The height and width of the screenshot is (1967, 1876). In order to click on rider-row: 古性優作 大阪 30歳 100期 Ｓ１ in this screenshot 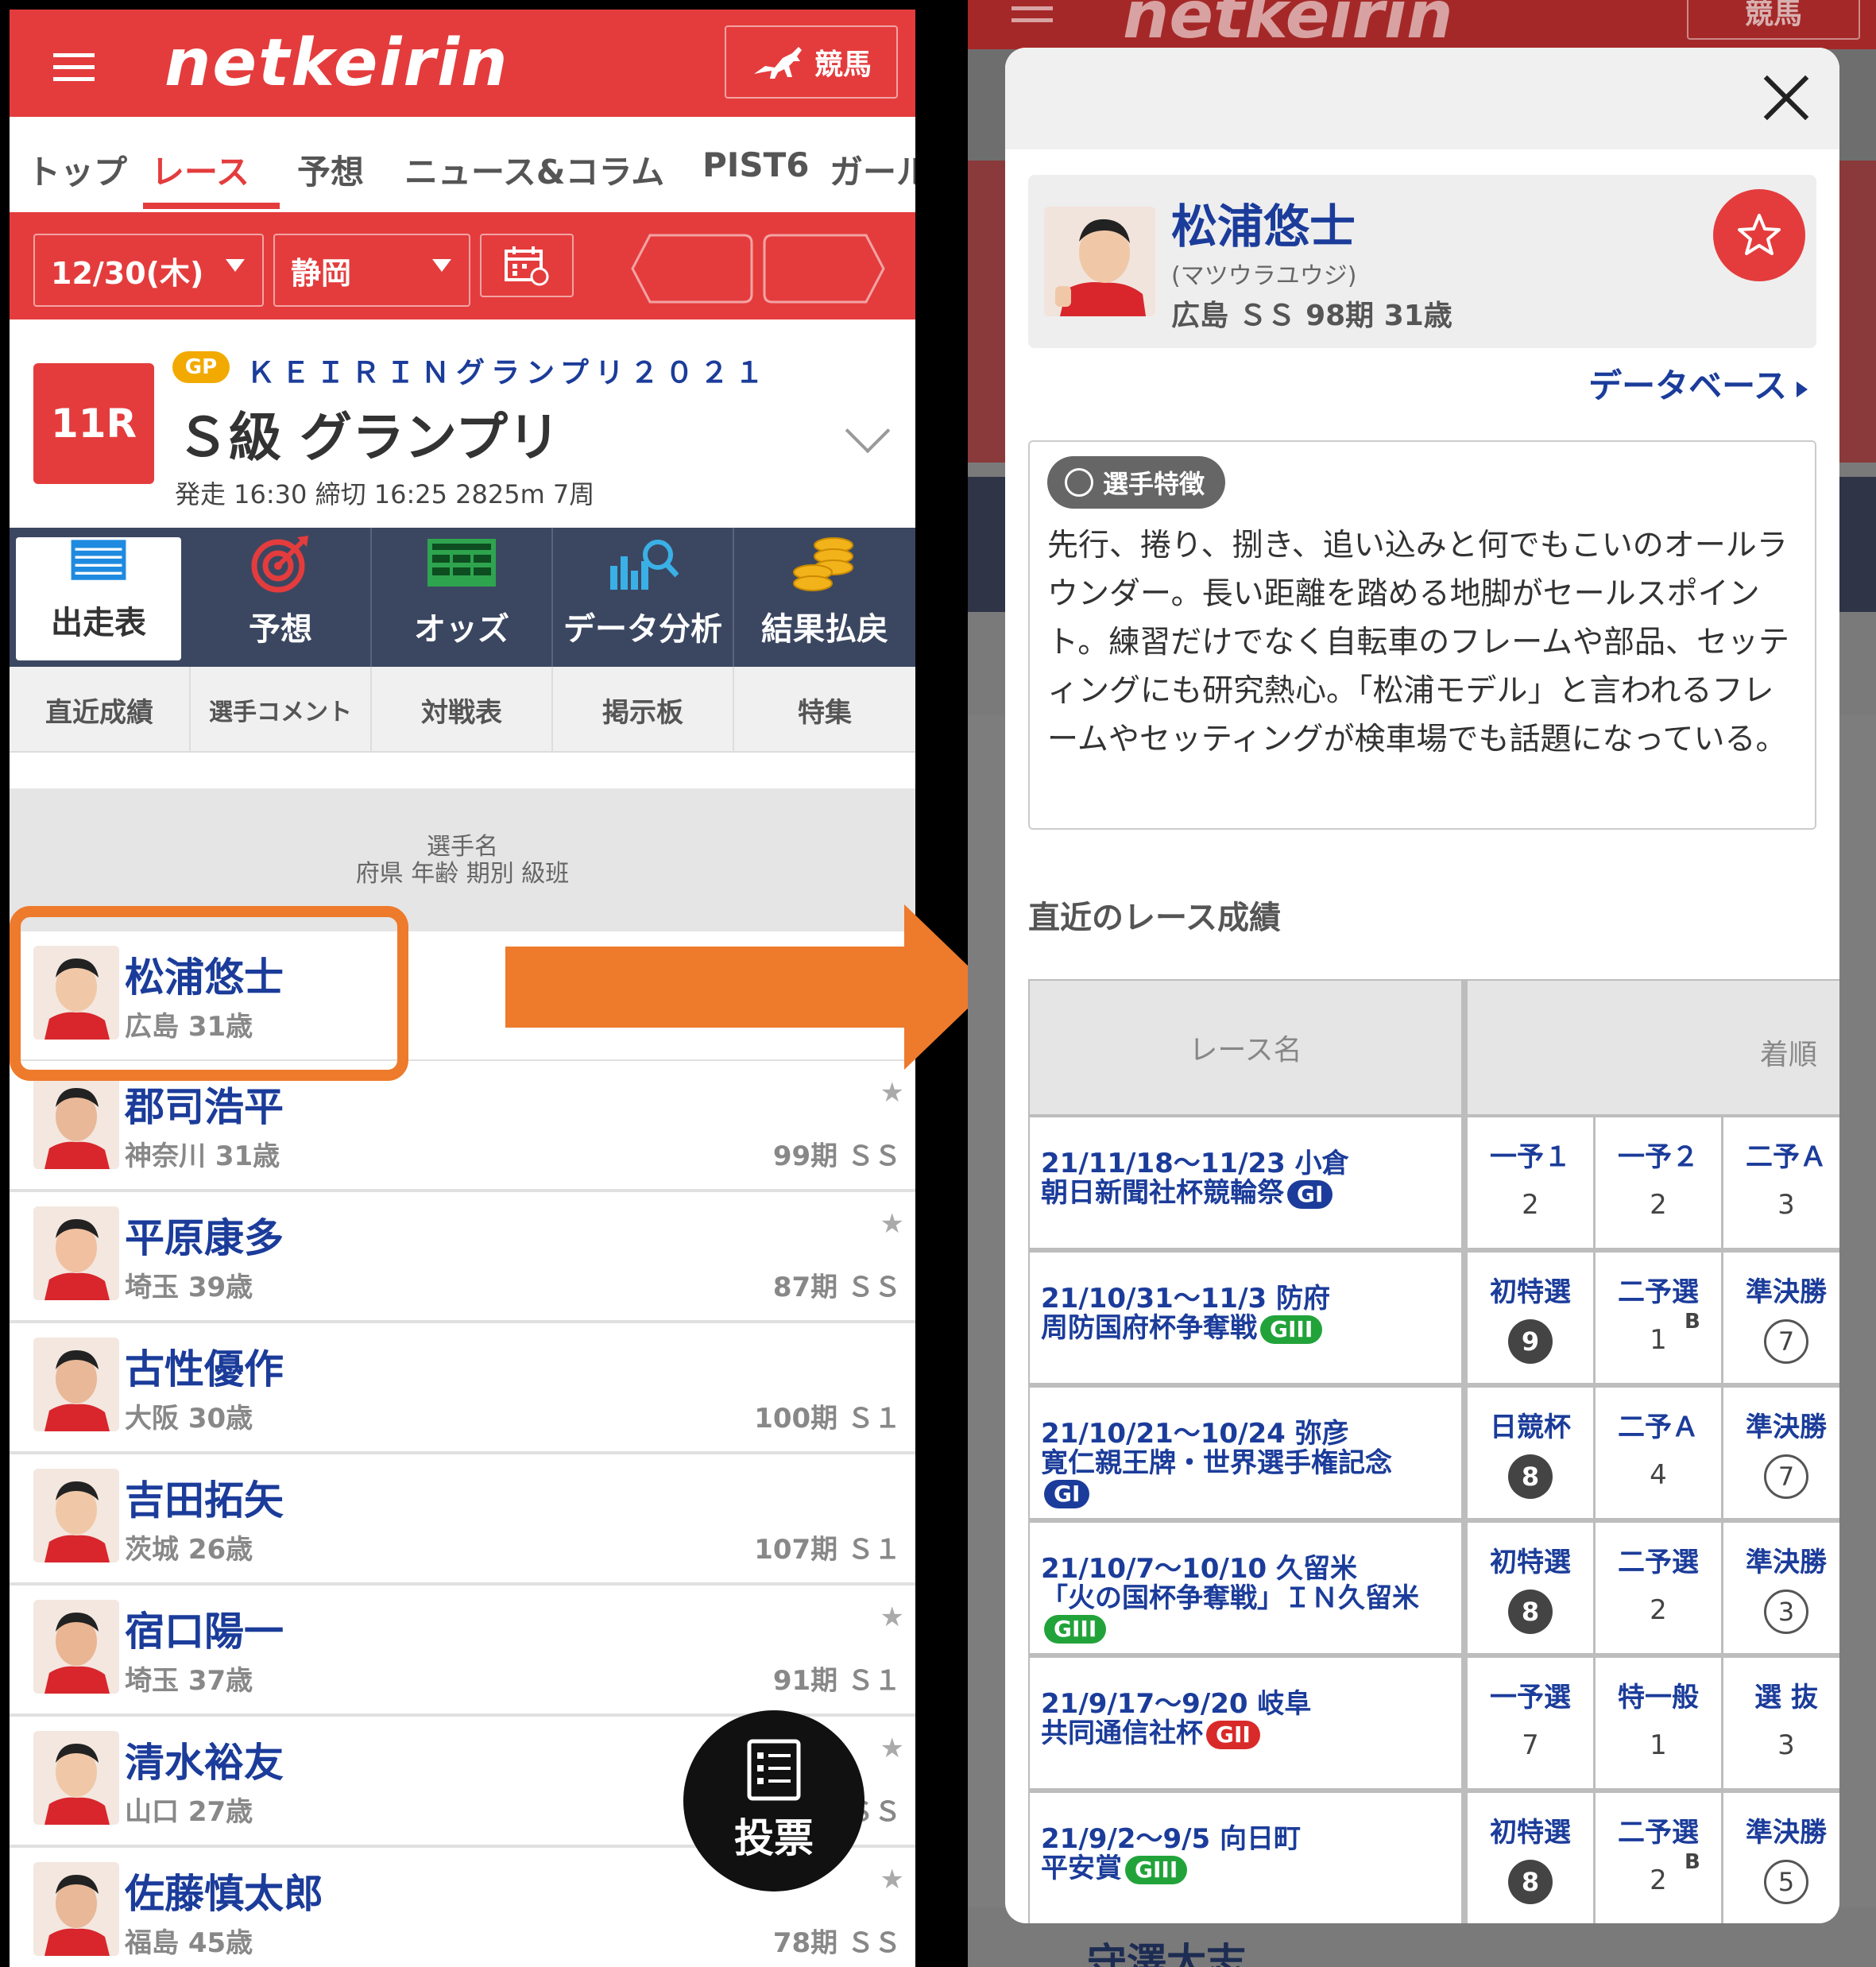, I will do `click(462, 1389)`.